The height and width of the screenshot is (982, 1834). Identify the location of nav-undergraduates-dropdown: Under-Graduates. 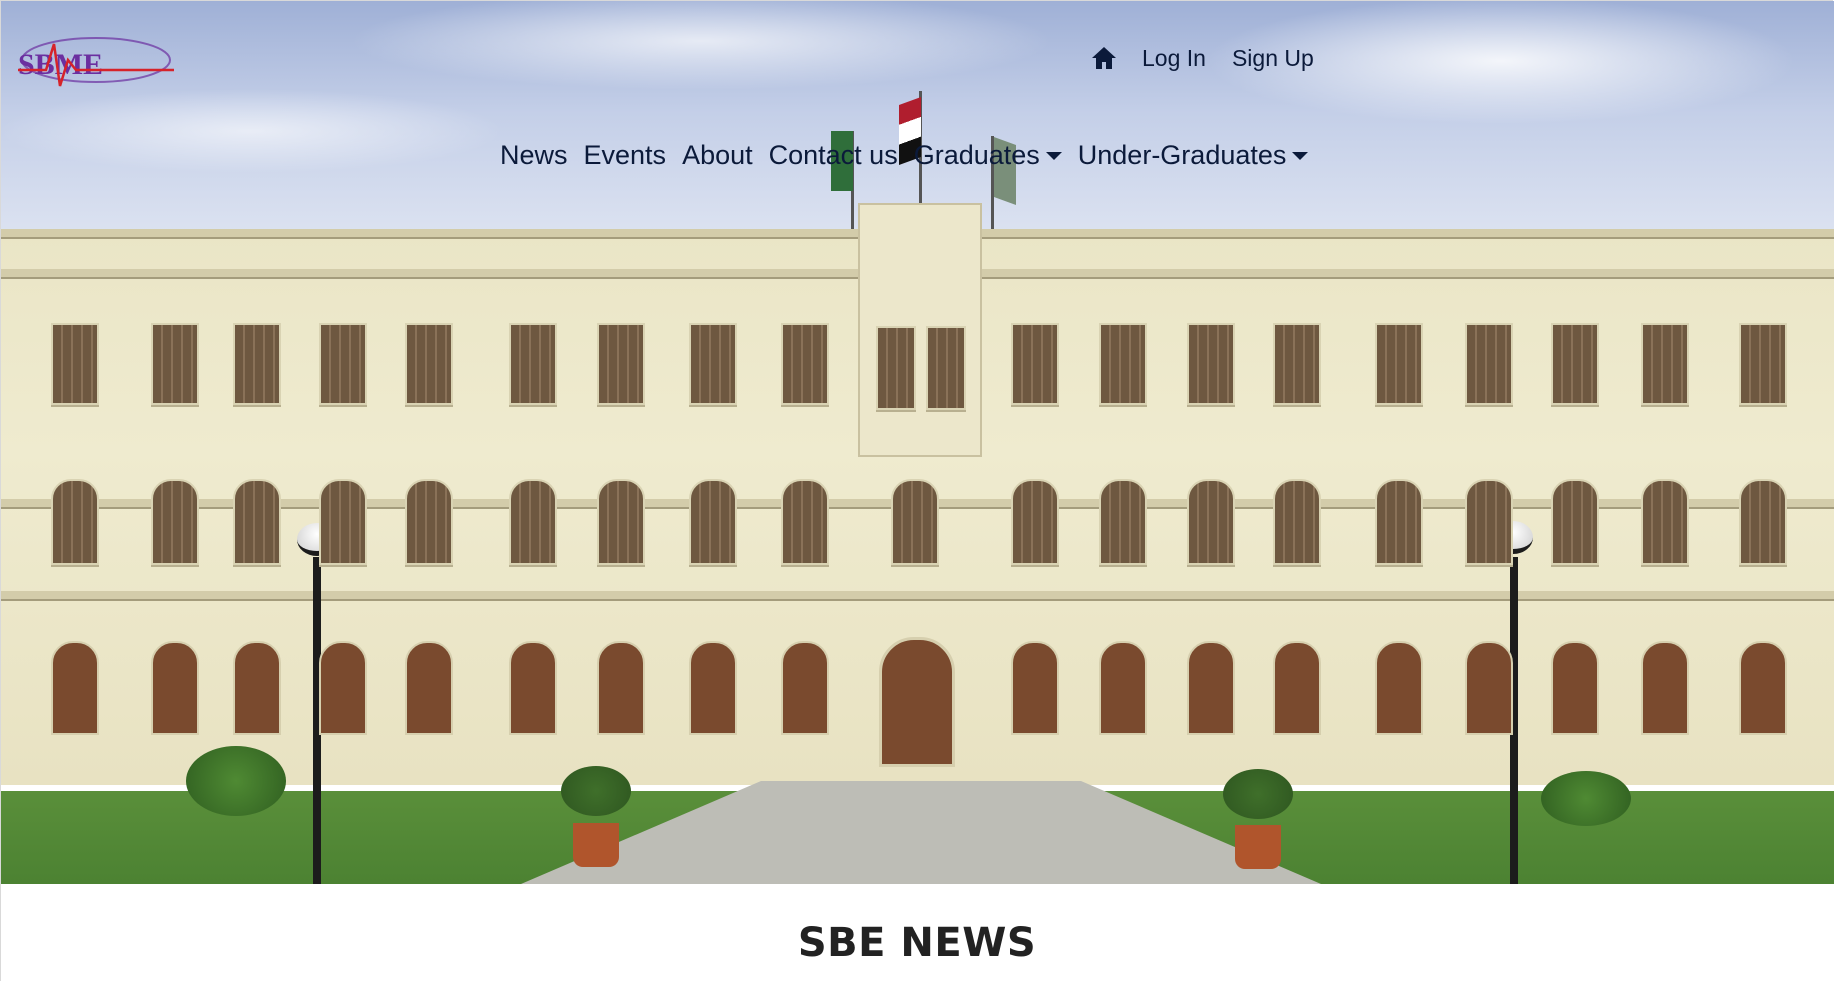
(1193, 155).